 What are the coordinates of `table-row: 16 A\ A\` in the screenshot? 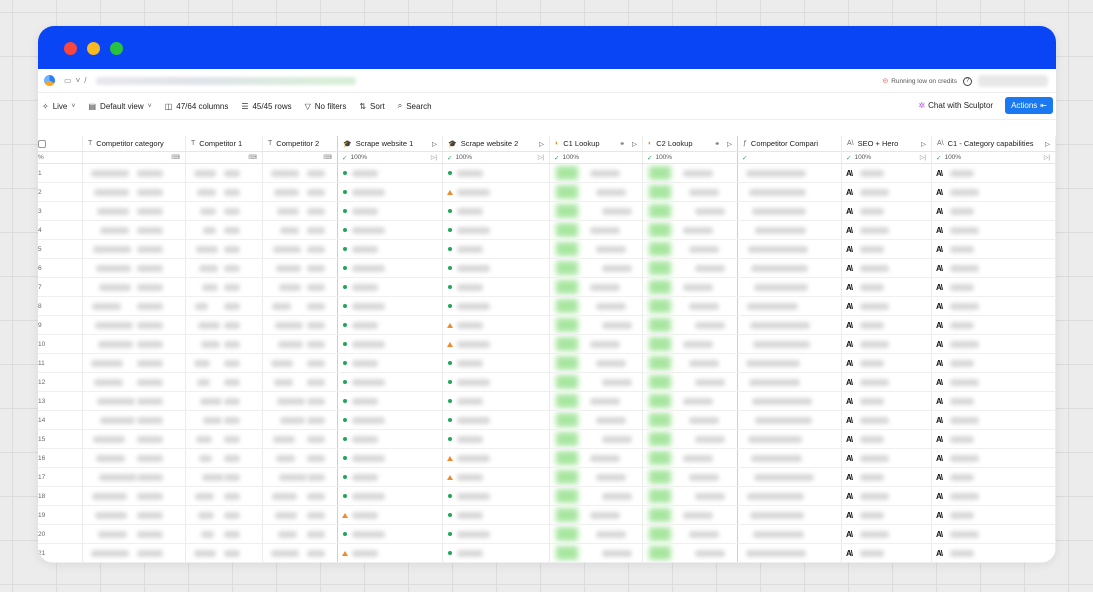 It's located at (547, 458).